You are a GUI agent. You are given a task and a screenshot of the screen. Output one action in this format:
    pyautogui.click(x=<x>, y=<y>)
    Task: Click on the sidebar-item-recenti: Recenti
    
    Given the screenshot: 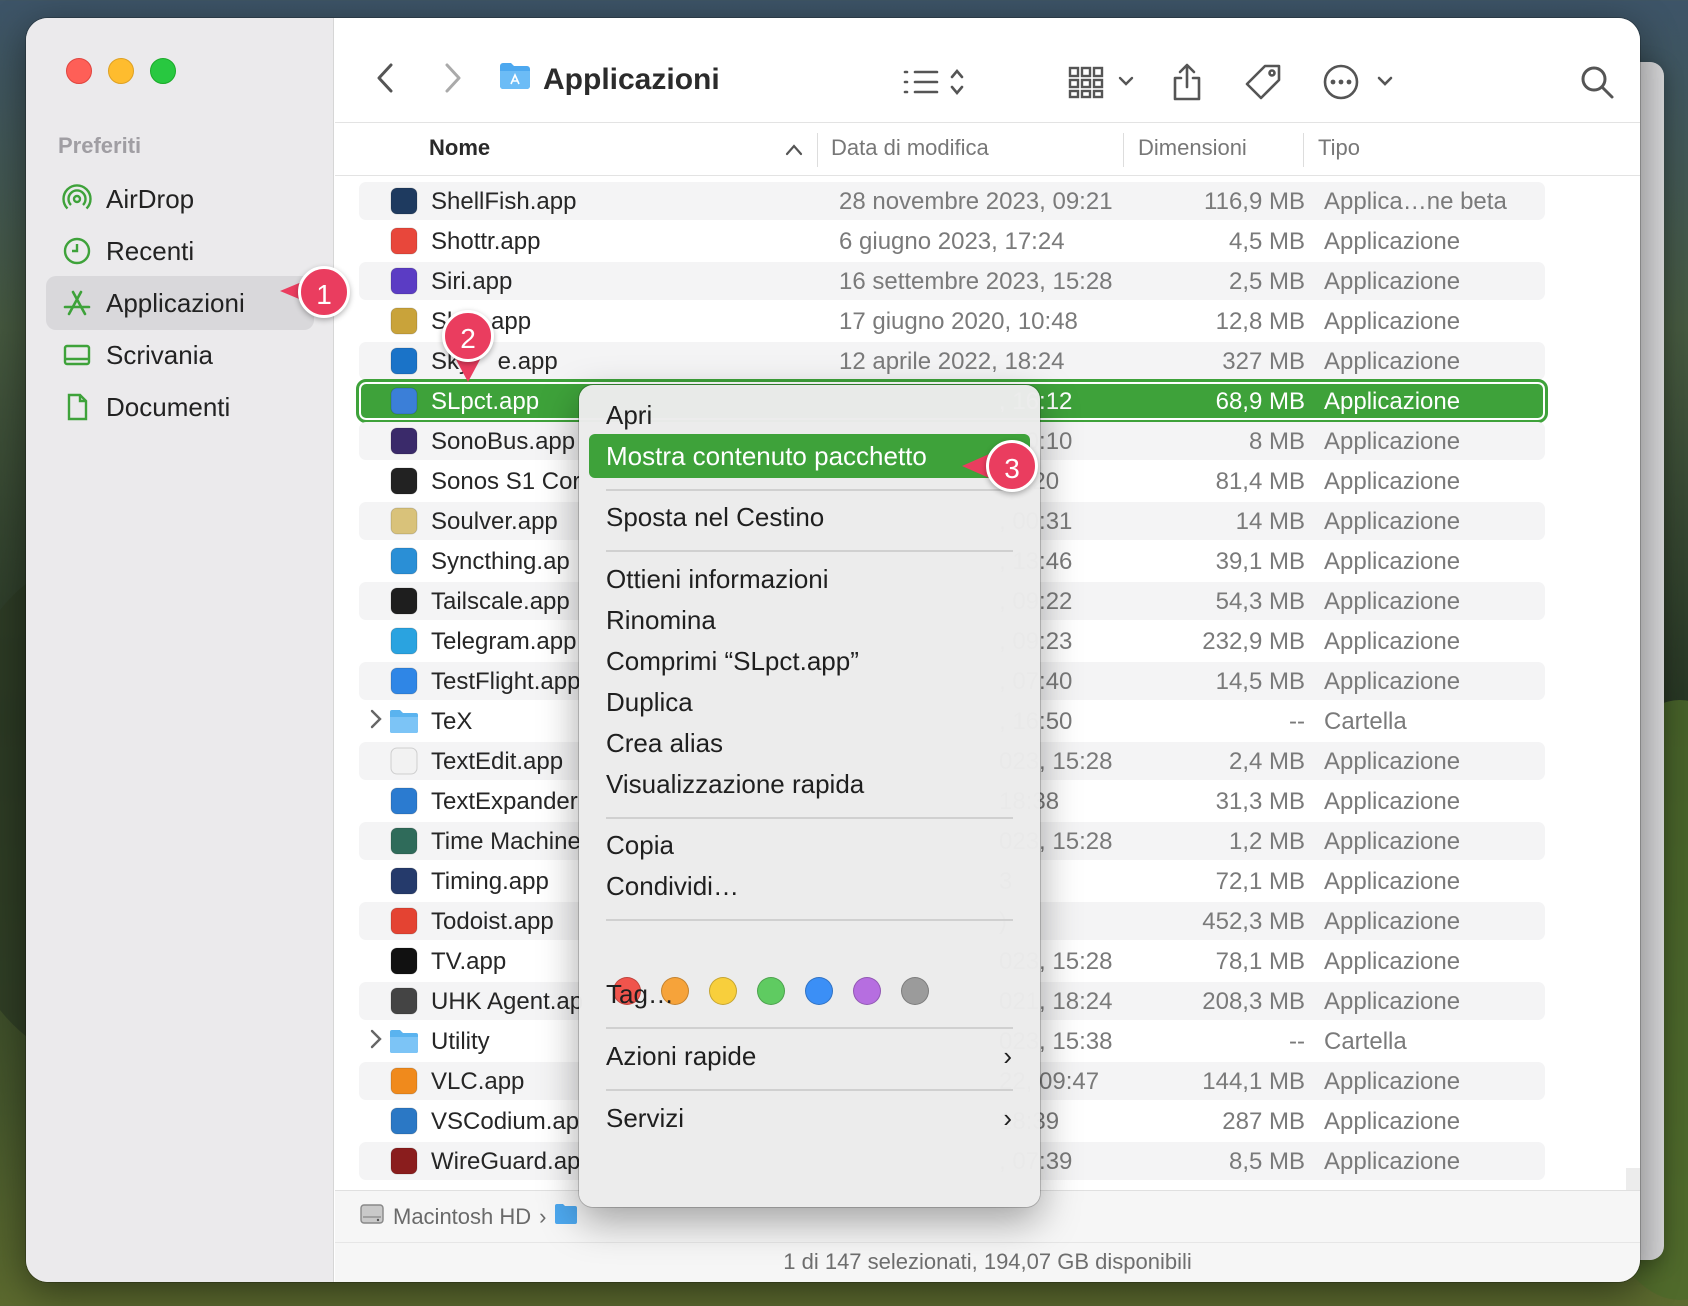 What is the action you would take?
    pyautogui.click(x=180, y=251)
    